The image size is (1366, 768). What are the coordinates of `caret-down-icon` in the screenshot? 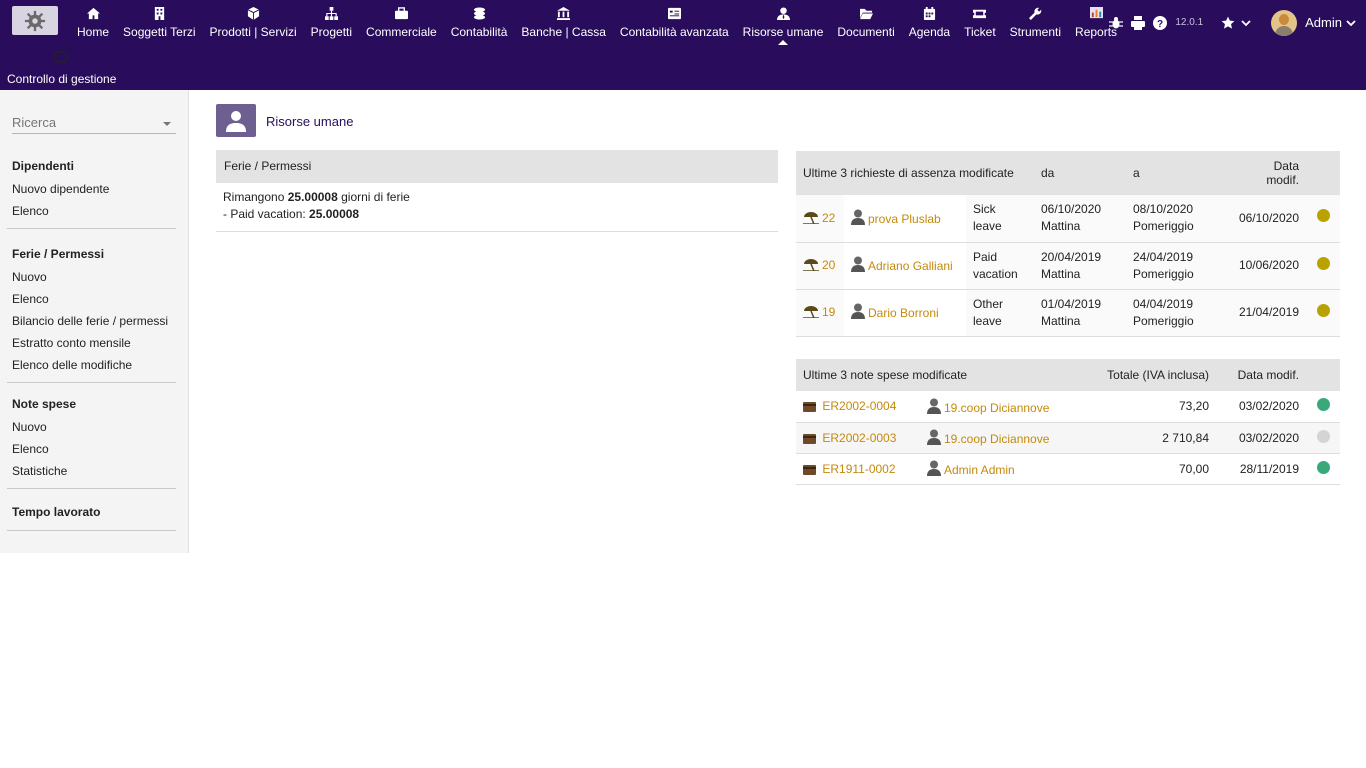 It's located at (167, 124).